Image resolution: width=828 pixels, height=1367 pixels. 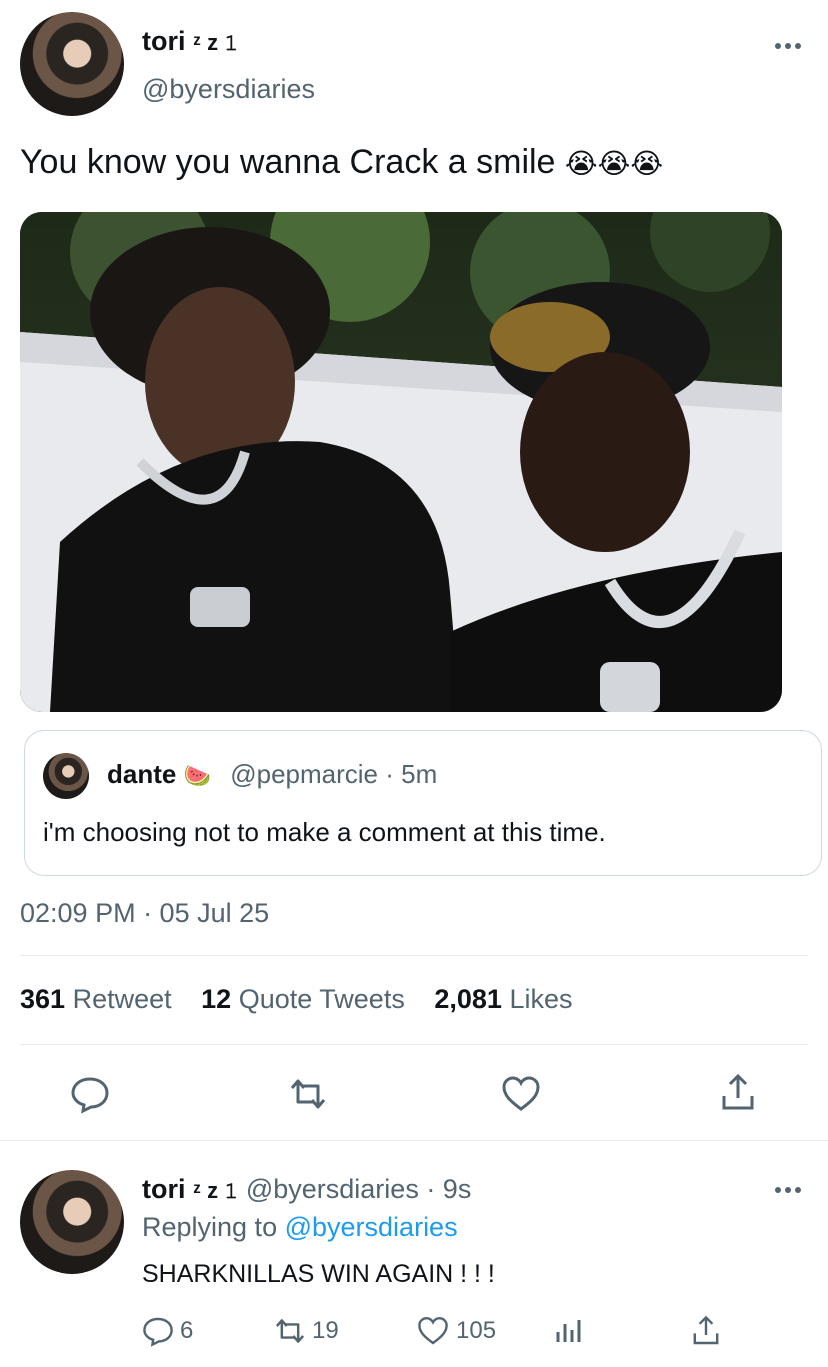 I want to click on likes-stat: 2,081 Likes, so click(x=503, y=999).